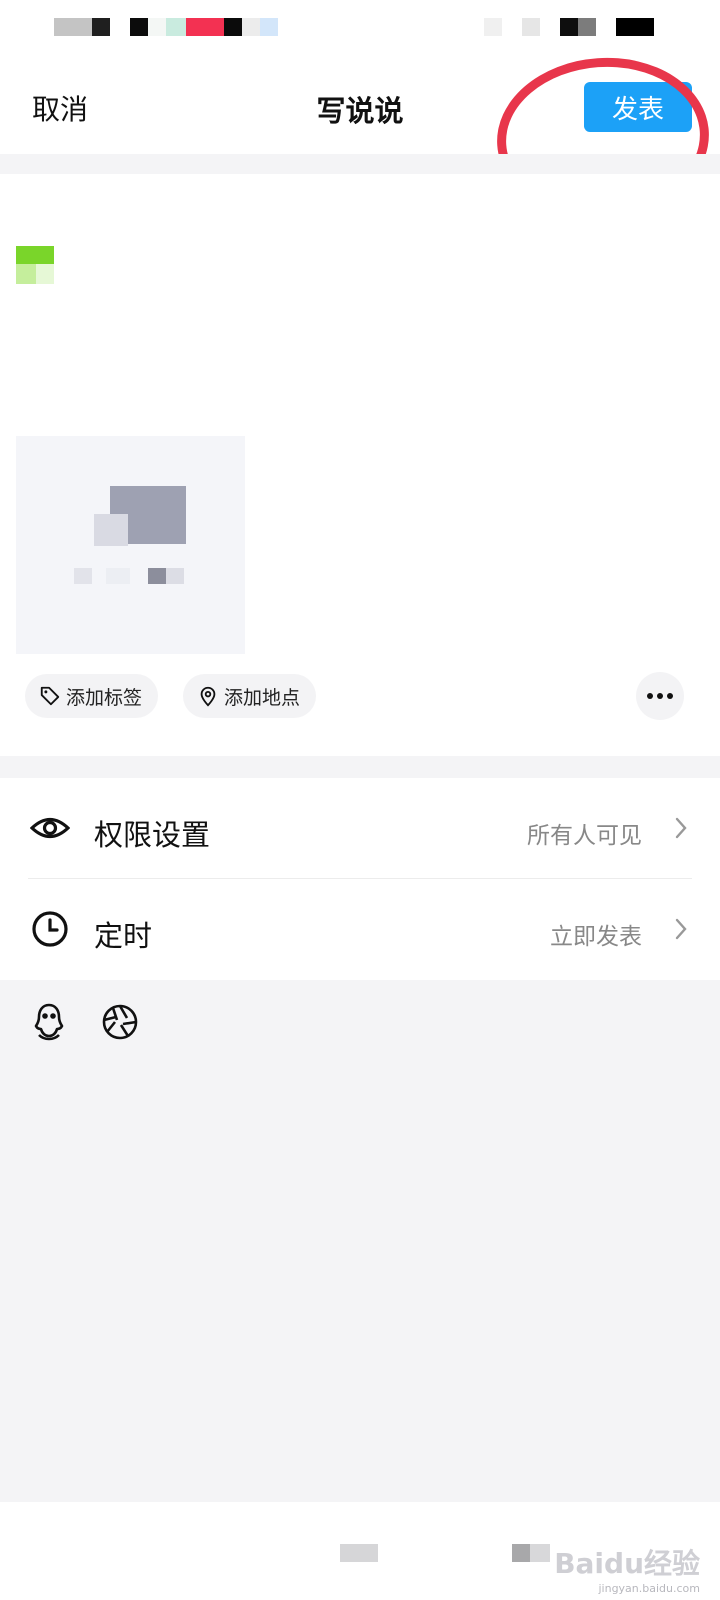 The image size is (720, 1600). I want to click on chip-label: 添加标签, so click(104, 697).